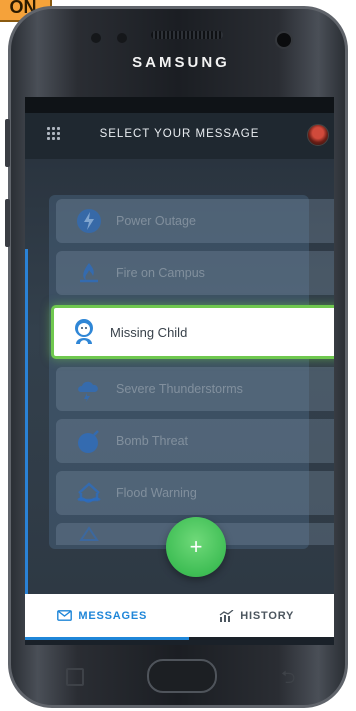  I want to click on tab-messages-label: MESSAGES, so click(113, 615).